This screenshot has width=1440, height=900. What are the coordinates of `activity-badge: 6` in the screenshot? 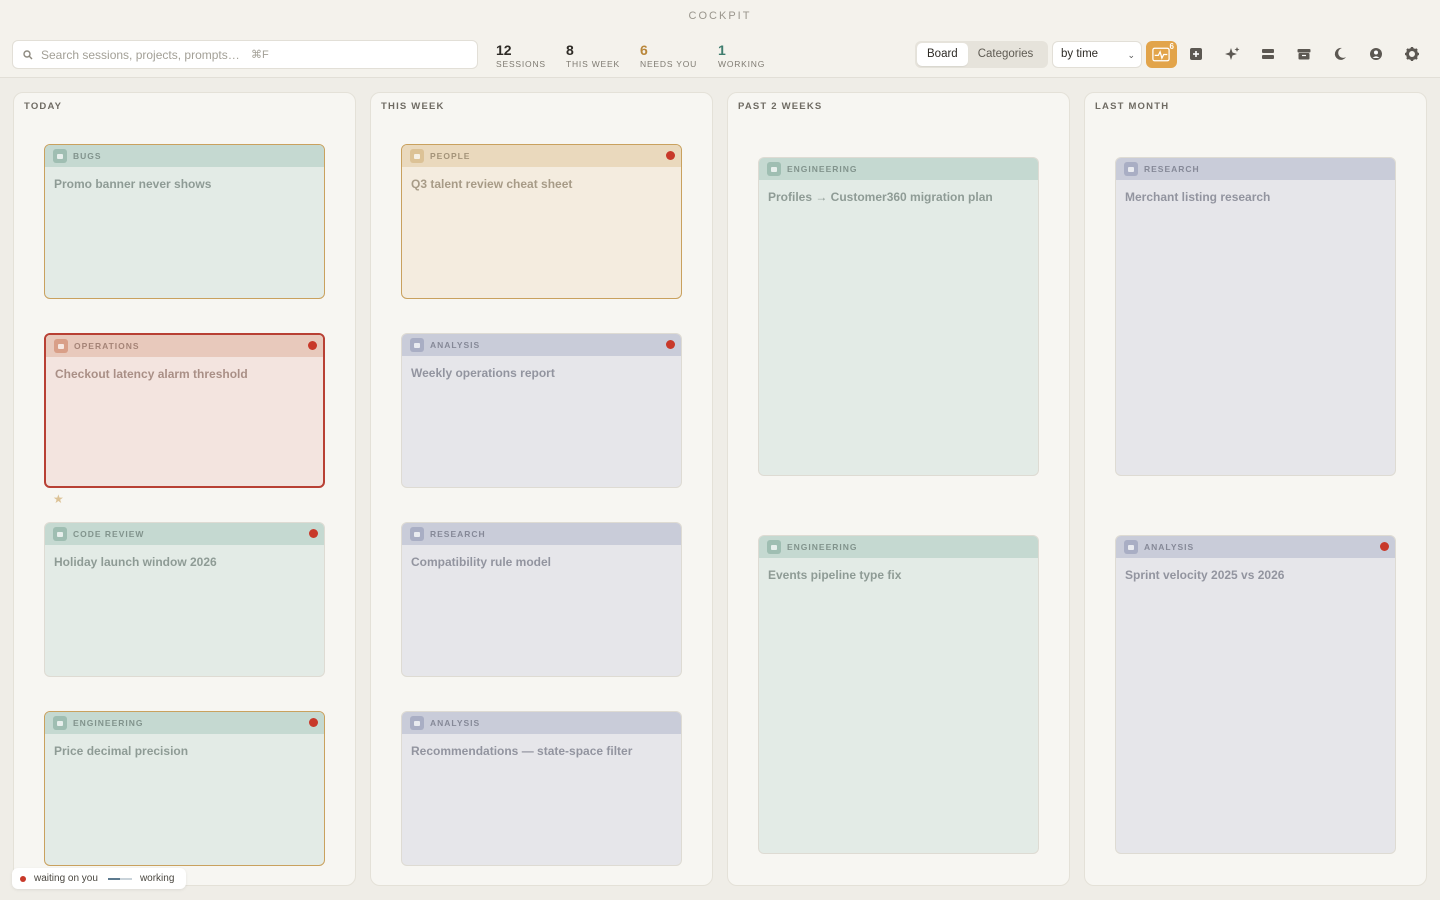 It's located at (1171, 46).